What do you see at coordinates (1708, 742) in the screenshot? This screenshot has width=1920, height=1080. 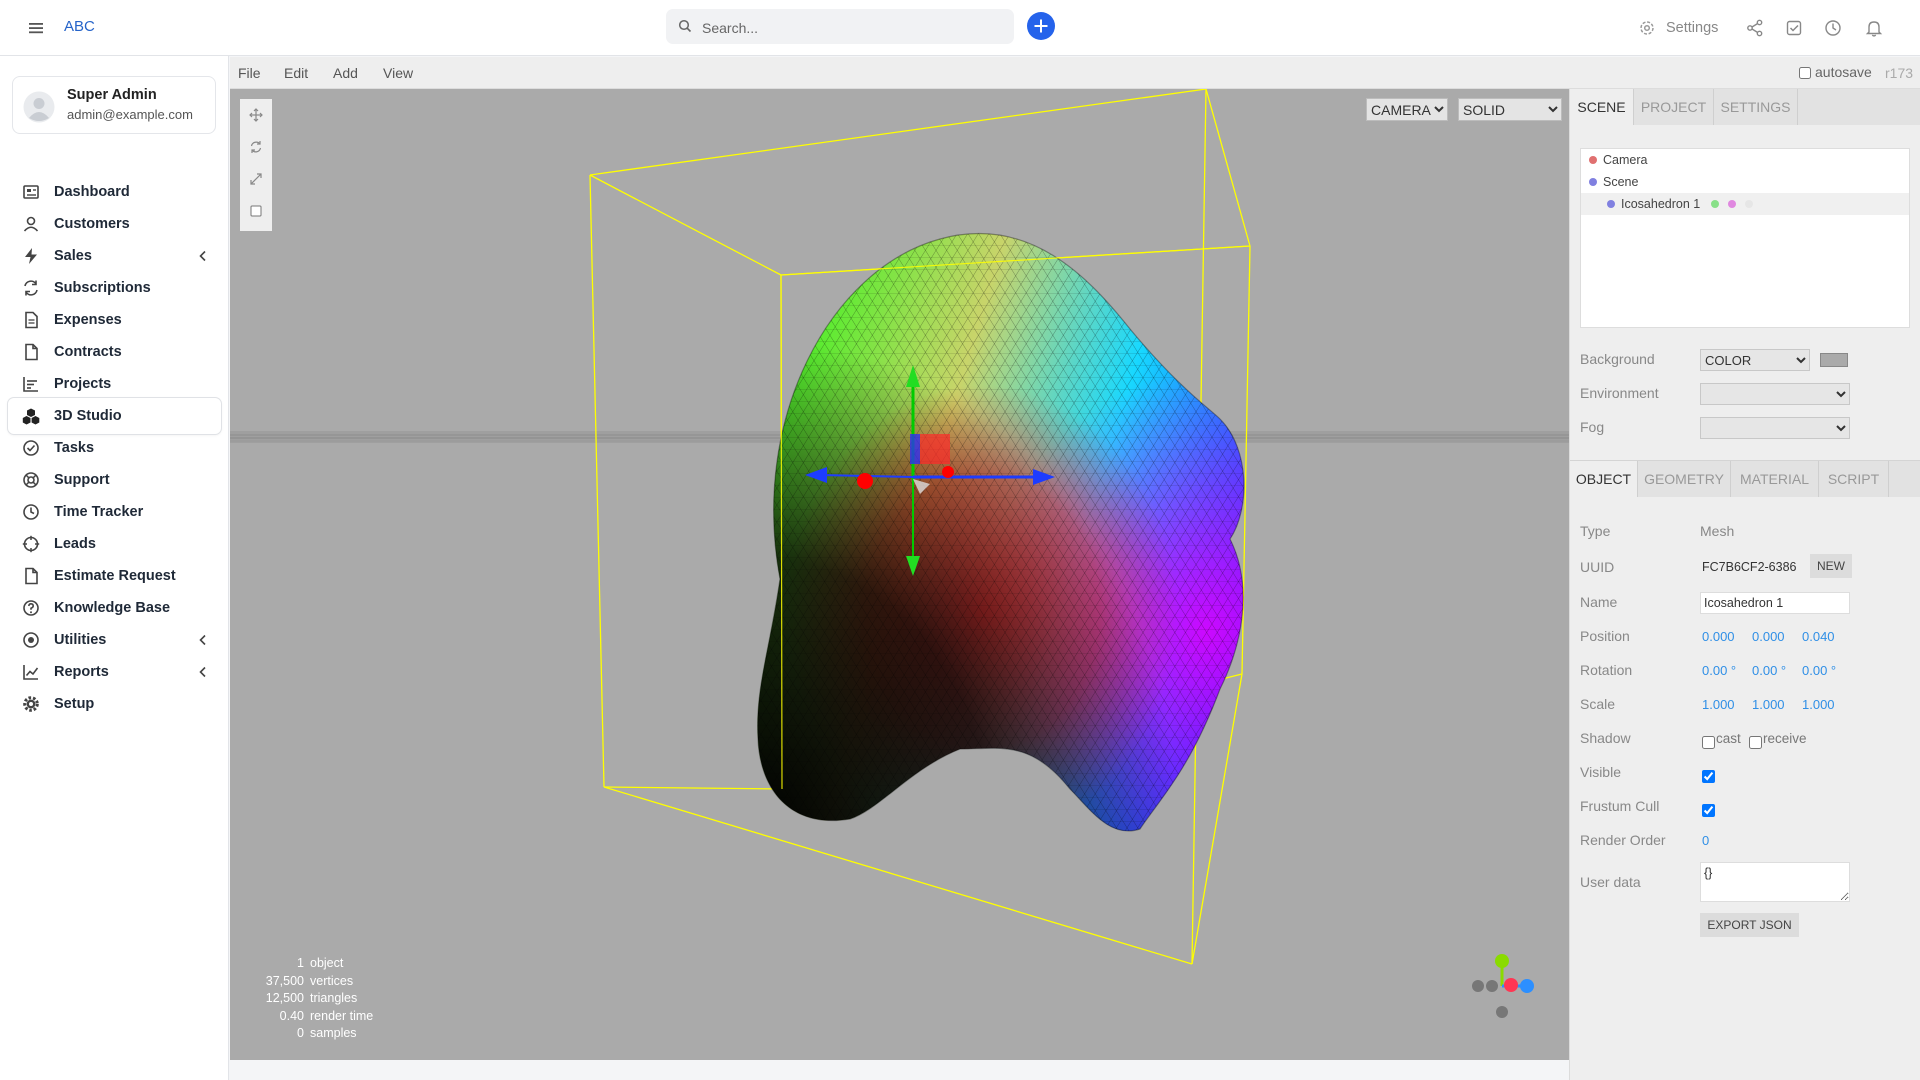 I see `cast-shadow-checkbox` at bounding box center [1708, 742].